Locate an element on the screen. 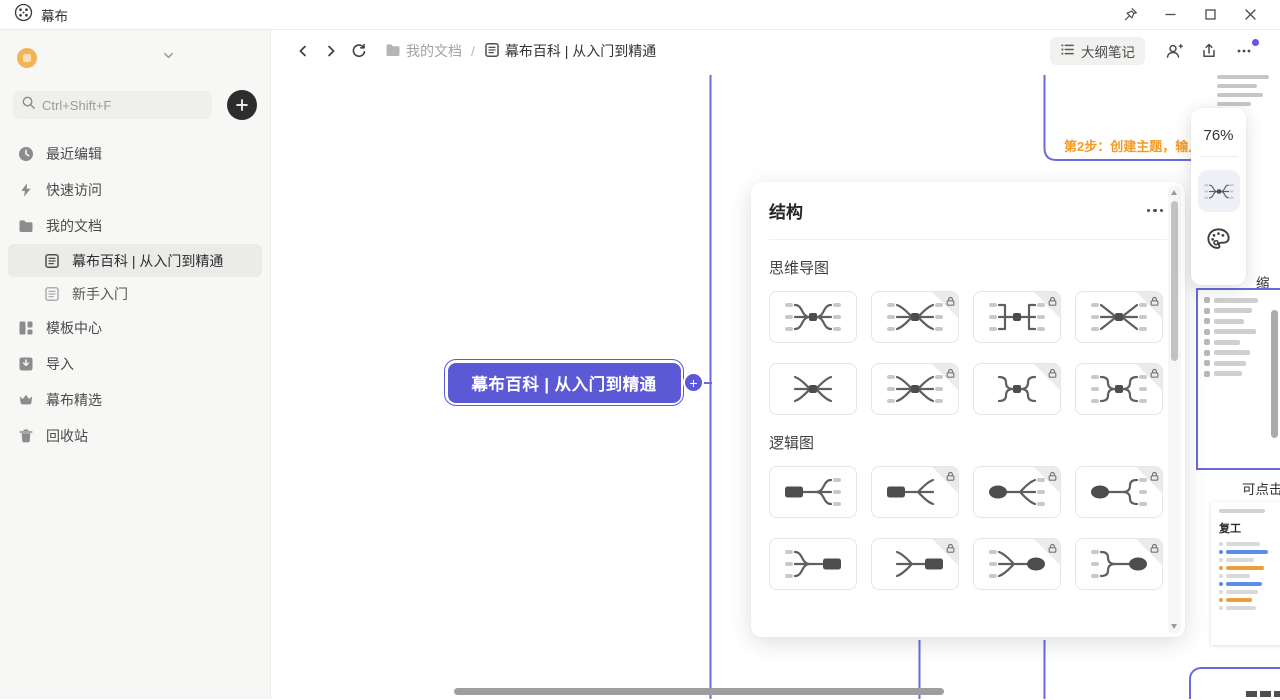 The width and height of the screenshot is (1280, 700). section-label-1: 逻辑图 is located at coordinates (792, 443).